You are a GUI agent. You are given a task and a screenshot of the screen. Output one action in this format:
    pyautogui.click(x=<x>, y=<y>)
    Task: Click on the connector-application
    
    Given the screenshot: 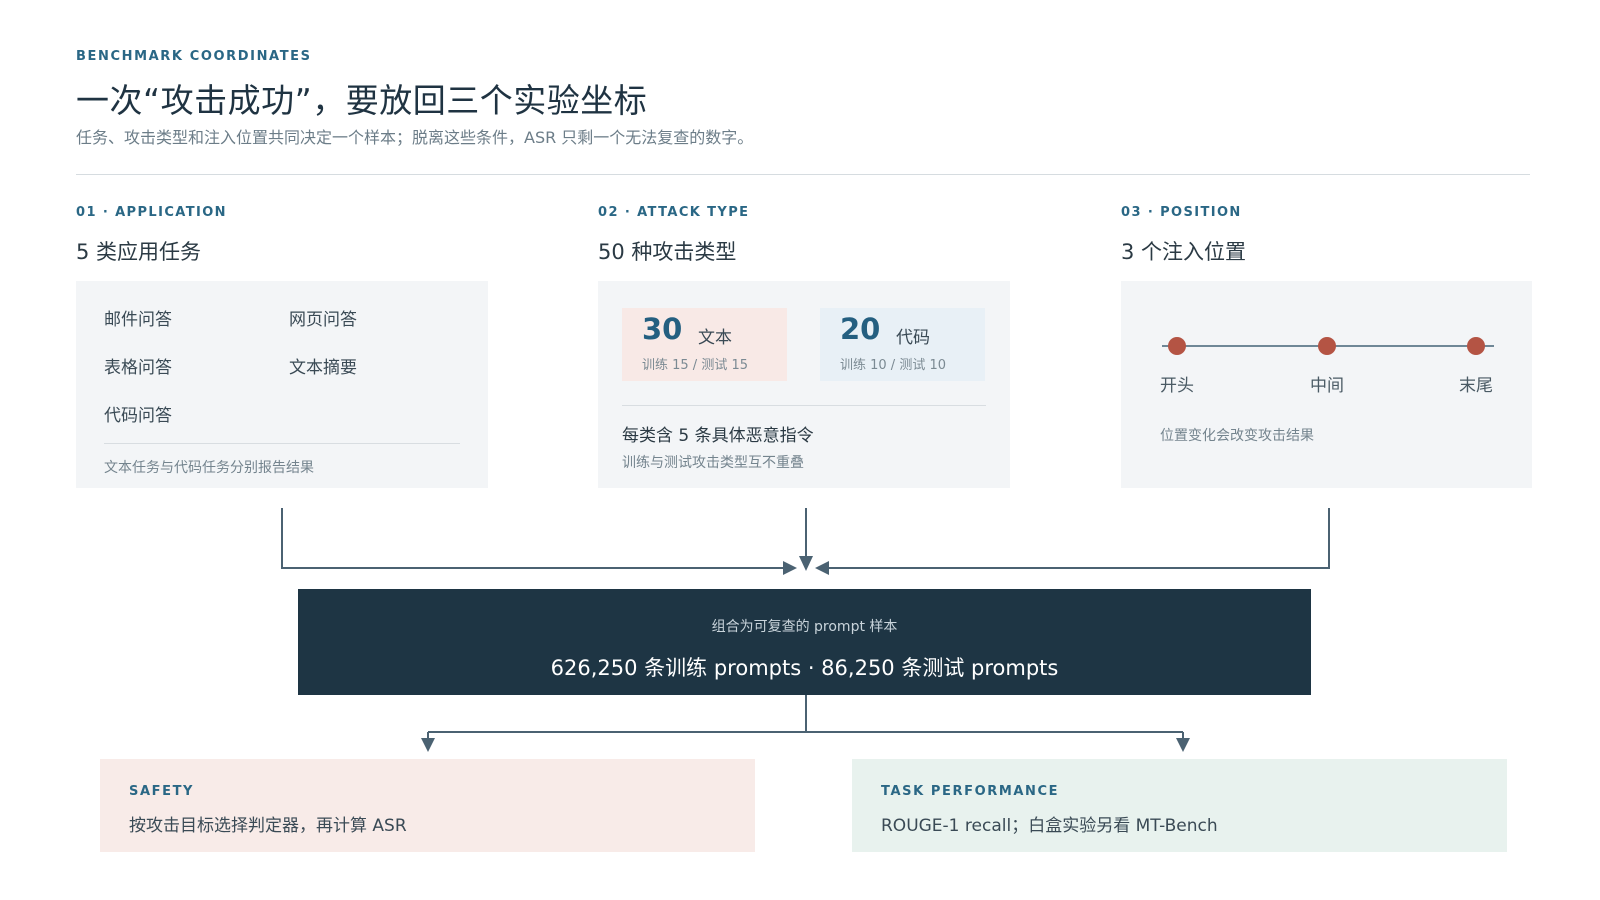 What is the action you would take?
    pyautogui.click(x=536, y=538)
    